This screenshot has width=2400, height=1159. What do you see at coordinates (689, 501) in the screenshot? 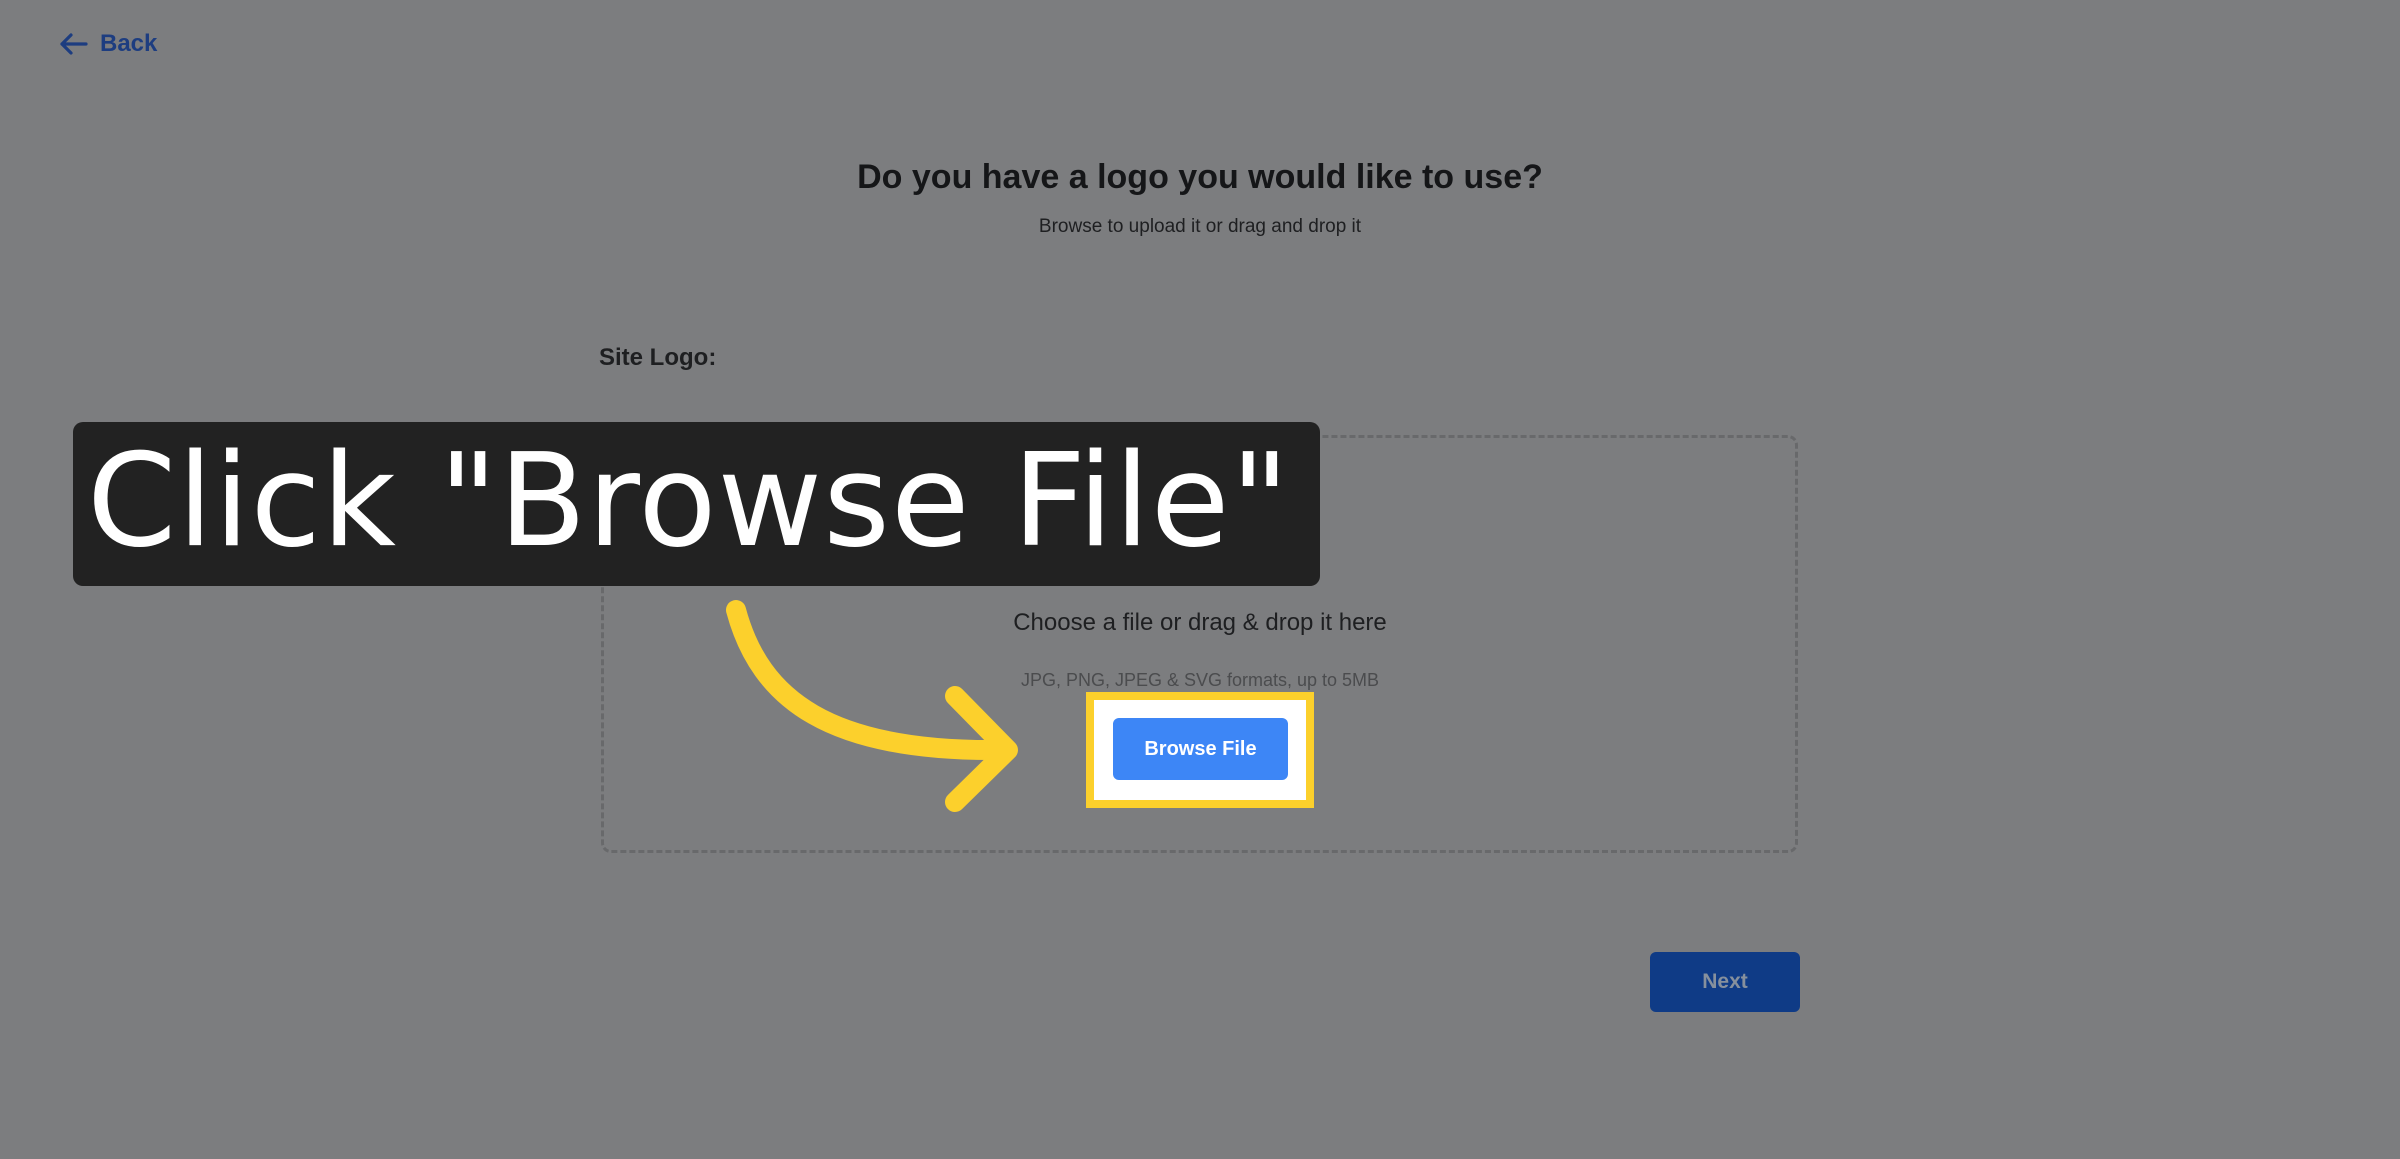
I see `instruction-callout-text: Click "Browse File"` at bounding box center [689, 501].